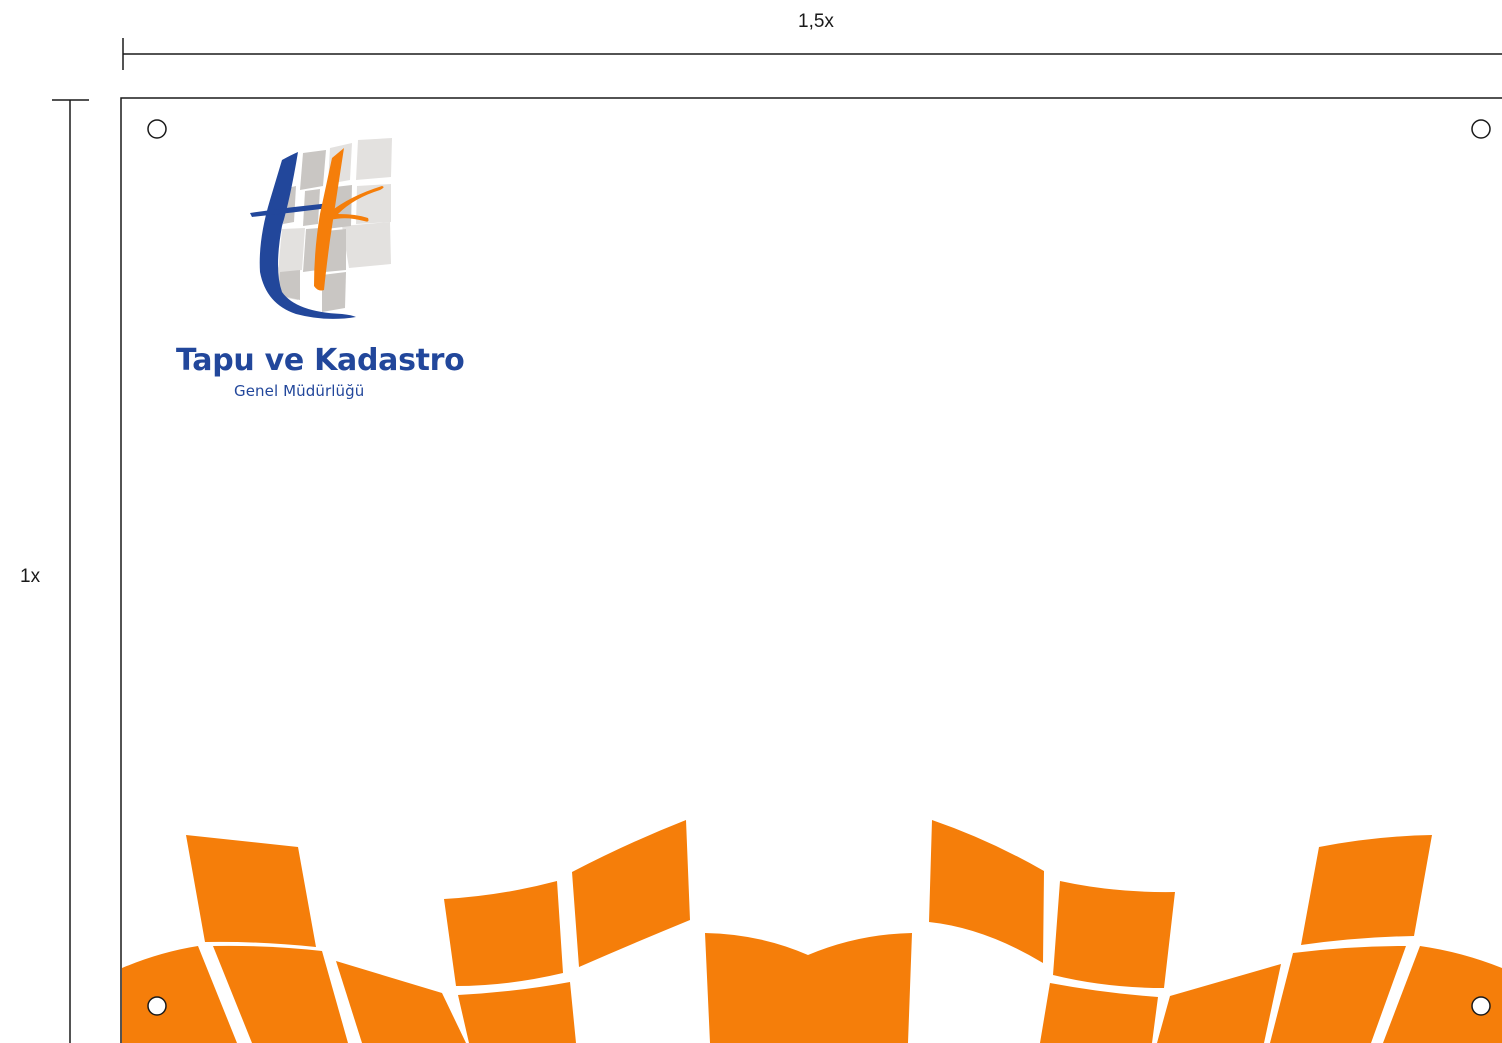 The width and height of the screenshot is (1502, 1043). I want to click on organization-subtitle: Genel Müdürlüğü, so click(299, 391).